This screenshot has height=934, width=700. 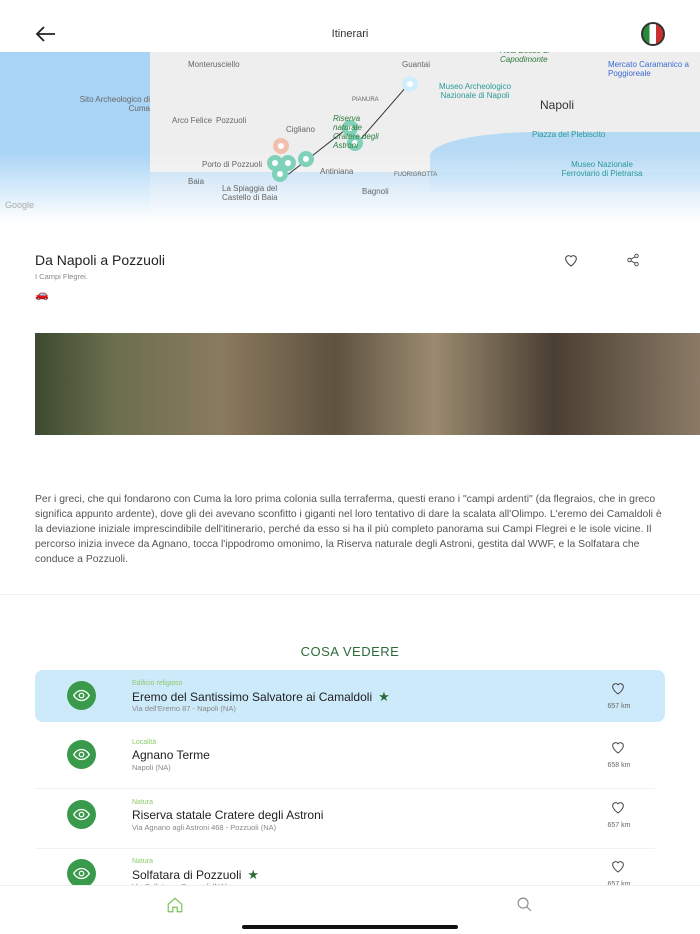 What do you see at coordinates (350, 26) in the screenshot?
I see `top-bar: Itinerari` at bounding box center [350, 26].